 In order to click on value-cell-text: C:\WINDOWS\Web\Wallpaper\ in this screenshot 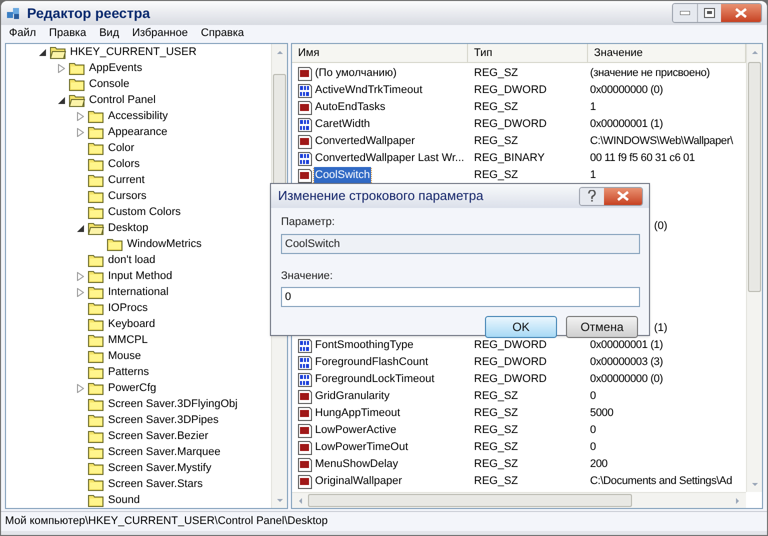, I will do `click(661, 142)`.